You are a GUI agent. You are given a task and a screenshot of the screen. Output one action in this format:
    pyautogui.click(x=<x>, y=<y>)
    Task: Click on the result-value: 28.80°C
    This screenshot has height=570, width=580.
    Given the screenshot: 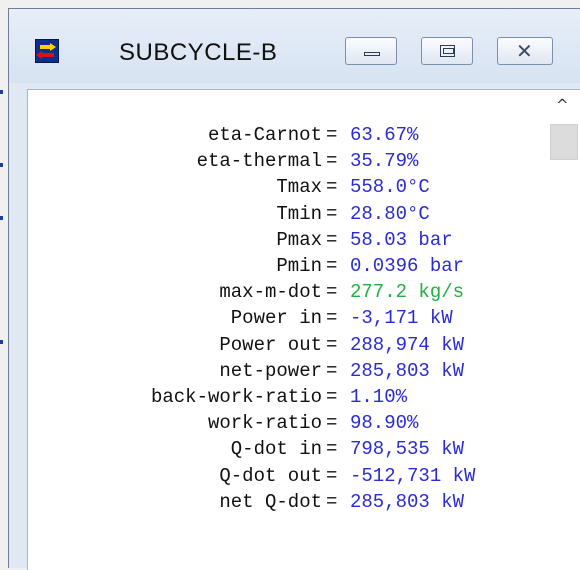 What is the action you would take?
    pyautogui.click(x=390, y=213)
    